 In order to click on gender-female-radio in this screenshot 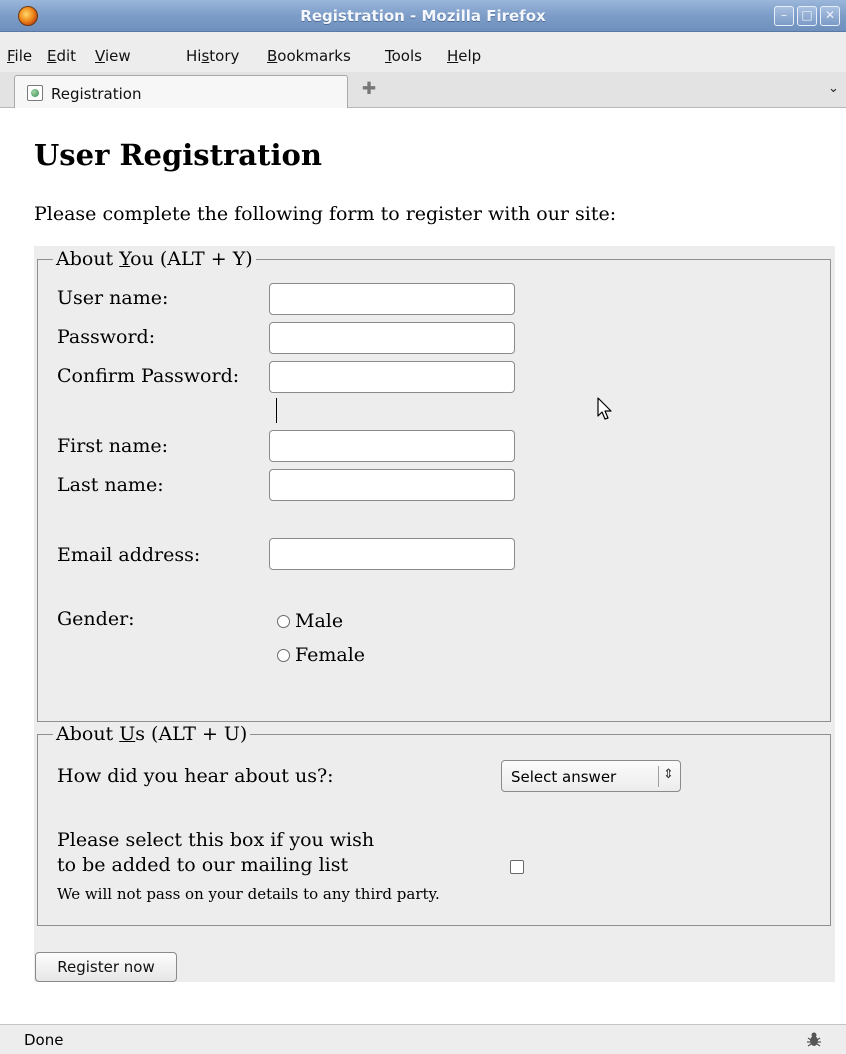, I will do `click(283, 655)`.